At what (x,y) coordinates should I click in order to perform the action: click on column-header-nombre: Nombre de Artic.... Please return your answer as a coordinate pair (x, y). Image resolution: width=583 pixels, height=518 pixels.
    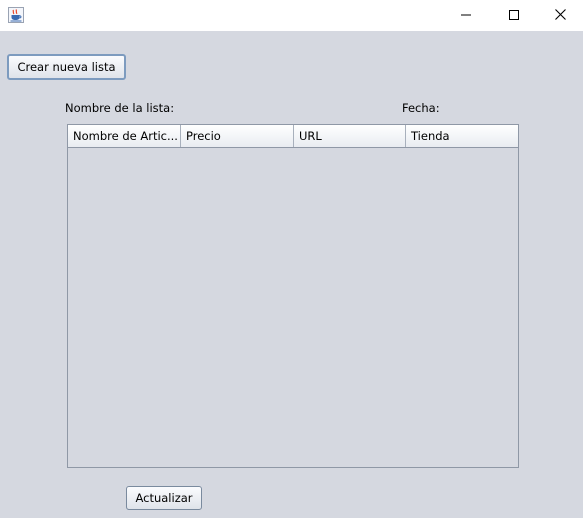
    Looking at the image, I should click on (124, 136).